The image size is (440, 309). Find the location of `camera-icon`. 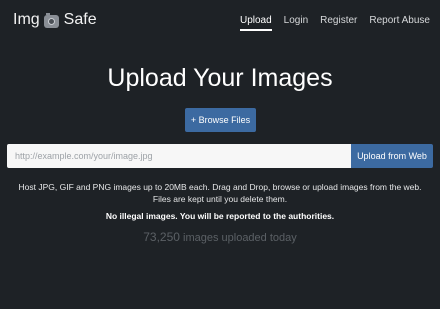

camera-icon is located at coordinates (51, 20).